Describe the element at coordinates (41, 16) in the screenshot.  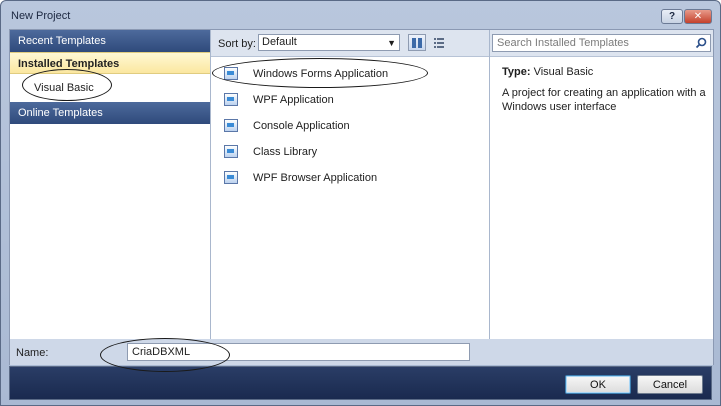
I see `dialog-title: New Project` at that location.